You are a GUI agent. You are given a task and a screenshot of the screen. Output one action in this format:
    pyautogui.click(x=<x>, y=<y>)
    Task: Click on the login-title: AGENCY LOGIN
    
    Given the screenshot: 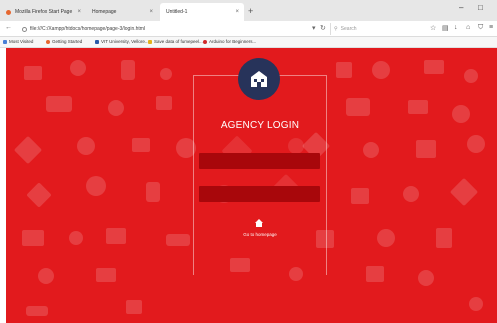 What is the action you would take?
    pyautogui.click(x=260, y=125)
    